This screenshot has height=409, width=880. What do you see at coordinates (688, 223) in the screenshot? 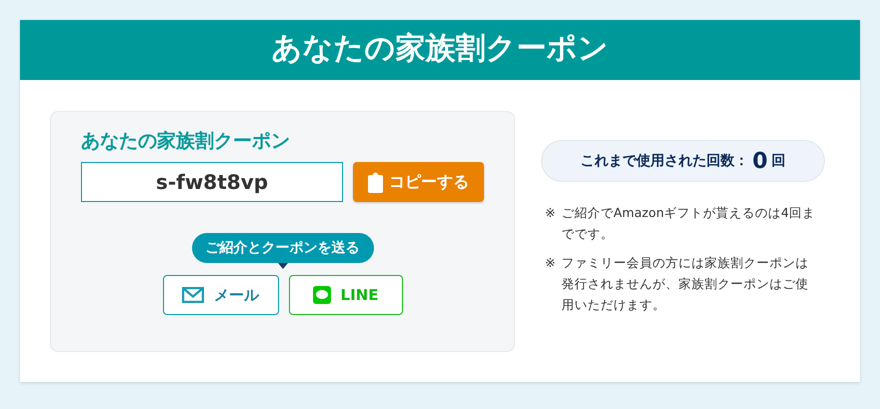
I see `note-text: ご紹介でAmazonギフトが貰えるのは4回までです。` at bounding box center [688, 223].